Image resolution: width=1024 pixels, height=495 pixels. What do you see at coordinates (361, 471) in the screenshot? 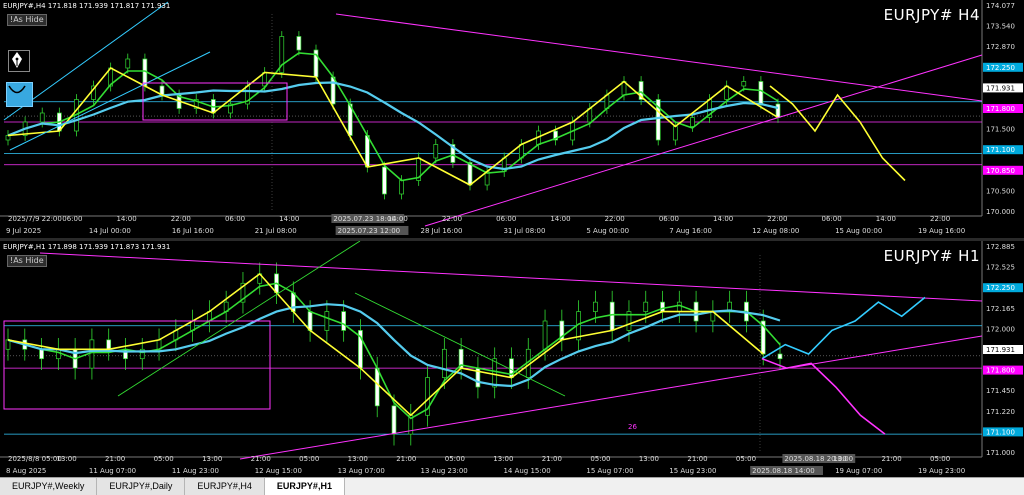
I see `time-axis-label-bottom: 13 Aug 07:00` at bounding box center [361, 471].